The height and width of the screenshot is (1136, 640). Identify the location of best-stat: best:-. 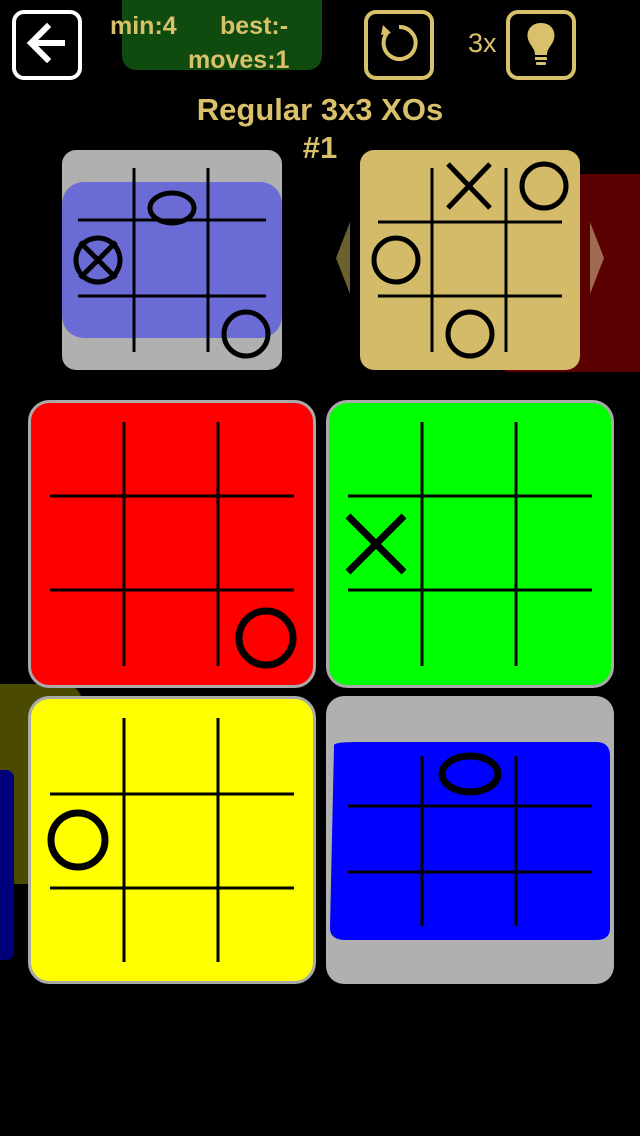
(254, 26).